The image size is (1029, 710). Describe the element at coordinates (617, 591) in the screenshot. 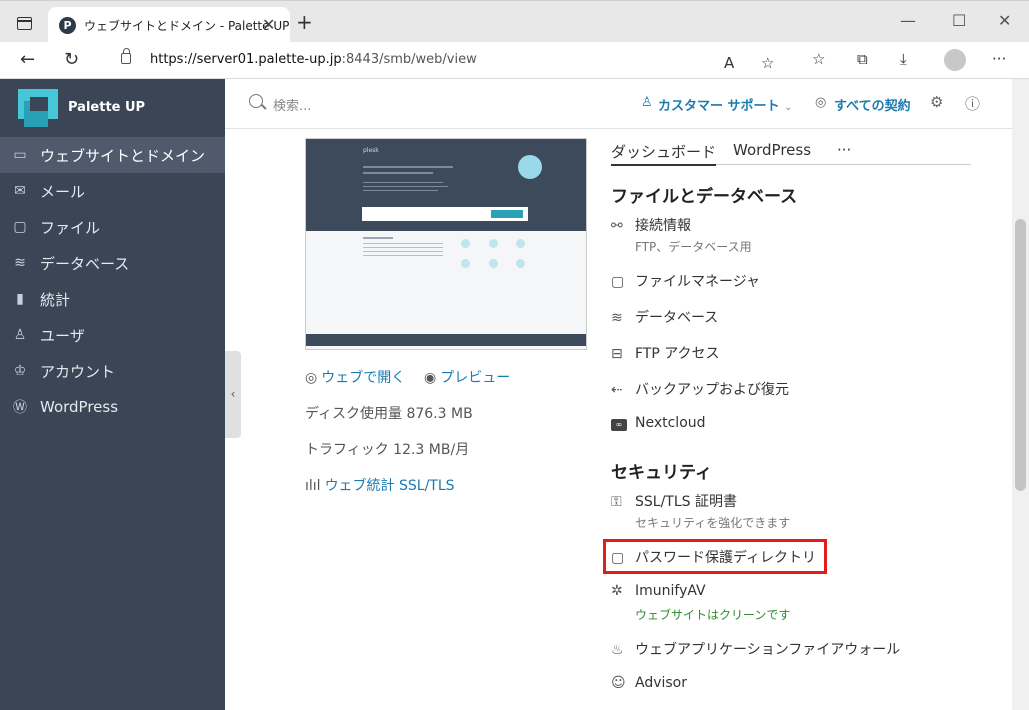

I see `gear-icon: ✲` at that location.